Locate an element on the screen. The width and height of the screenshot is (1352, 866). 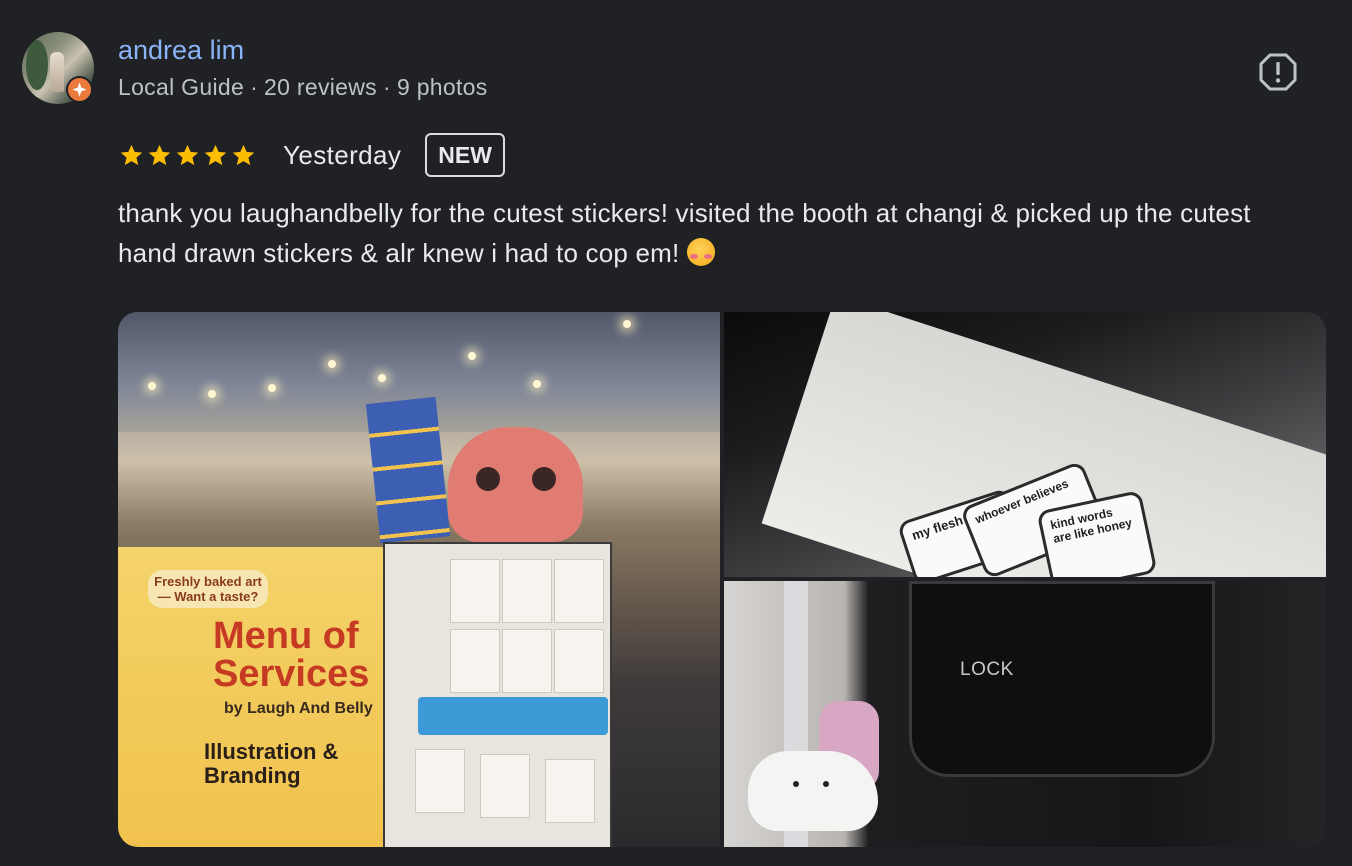
local-guide-star-icon is located at coordinates (79, 89).